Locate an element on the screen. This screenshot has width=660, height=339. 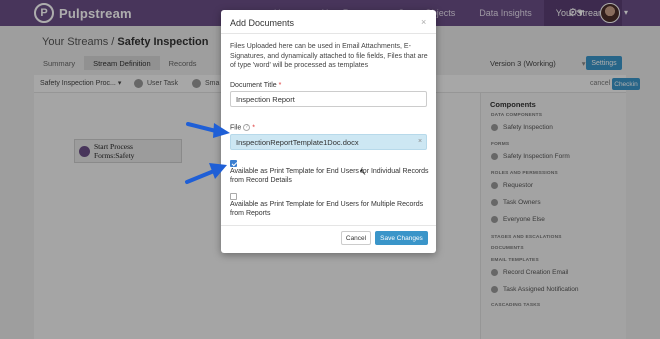
save-changes-button: Save Changes is located at coordinates (401, 238).